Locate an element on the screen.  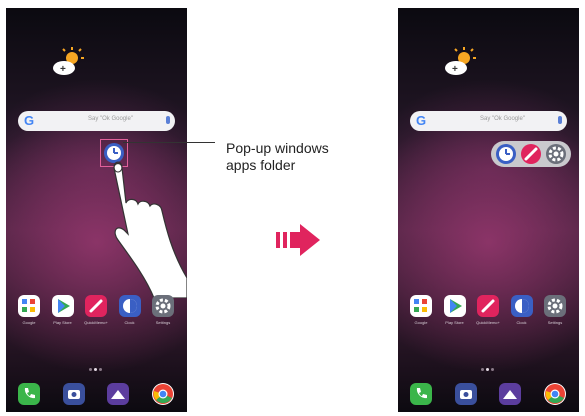
transition-arrow-icon is located at coordinates (298, 240).